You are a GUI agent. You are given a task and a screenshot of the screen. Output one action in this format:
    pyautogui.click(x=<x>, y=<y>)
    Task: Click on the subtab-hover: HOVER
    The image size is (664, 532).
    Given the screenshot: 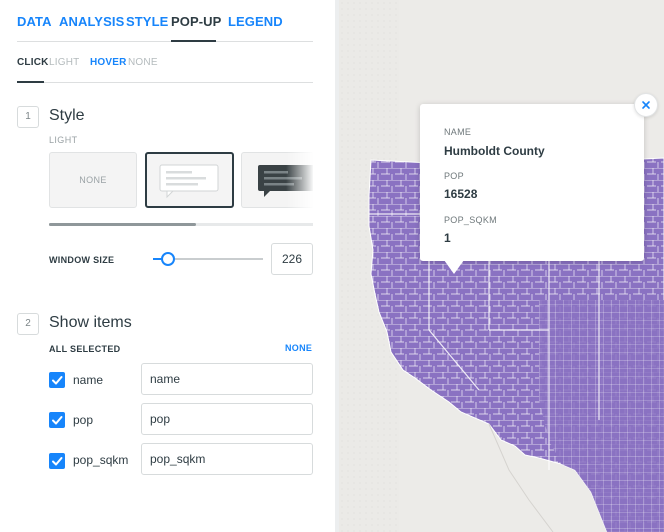 What is the action you would take?
    pyautogui.click(x=108, y=62)
    